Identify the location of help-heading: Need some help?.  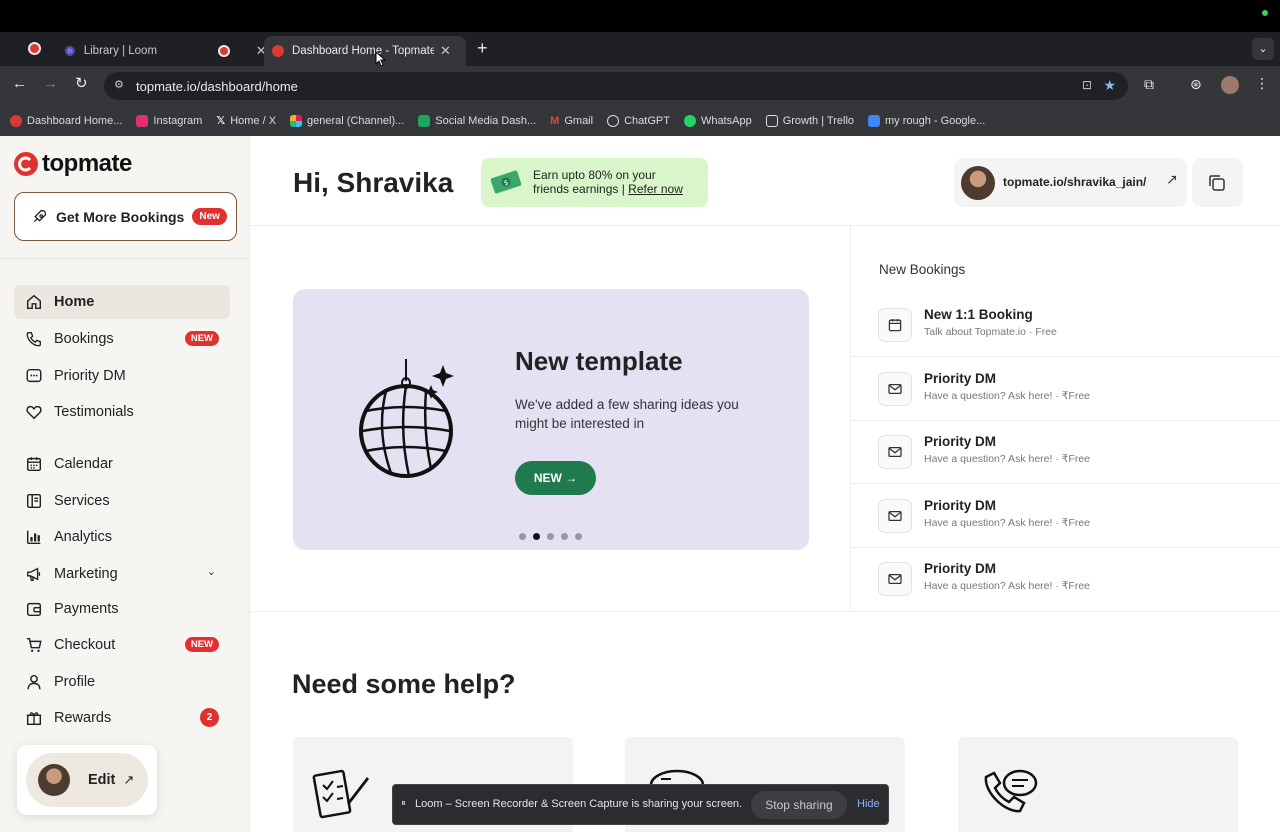
(404, 684).